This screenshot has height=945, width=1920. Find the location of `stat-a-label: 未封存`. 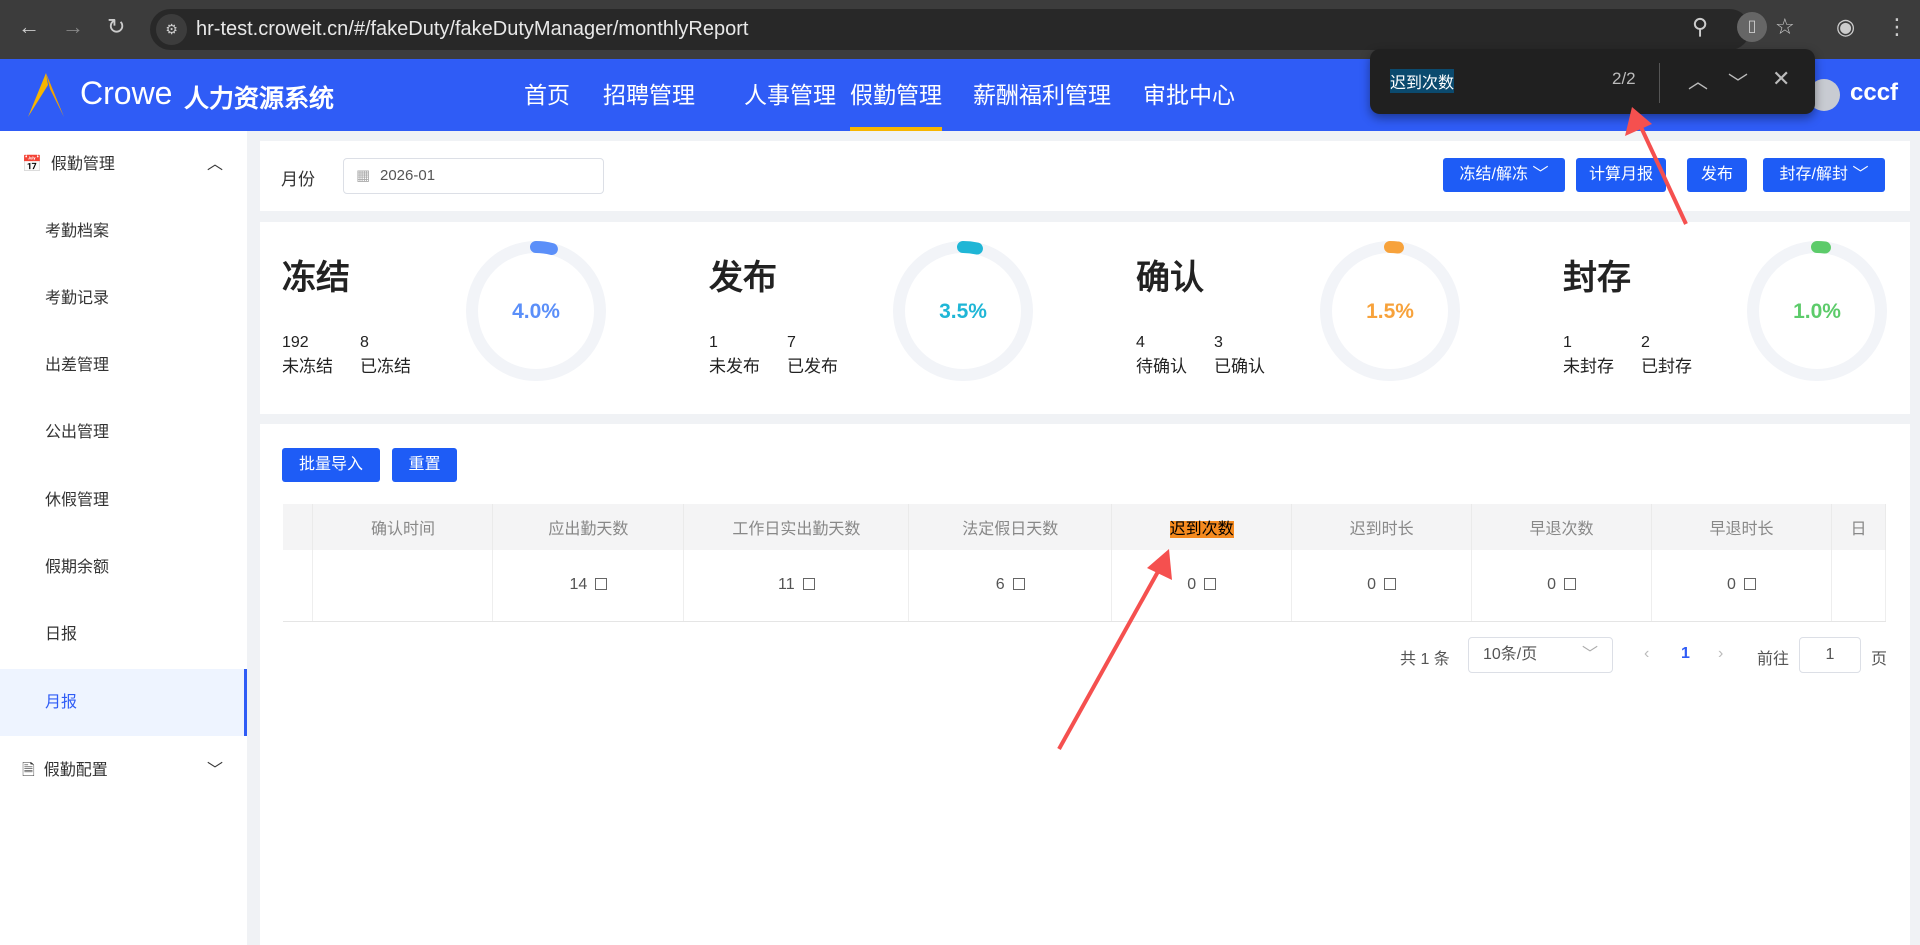

stat-a-label: 未封存 is located at coordinates (1588, 366).